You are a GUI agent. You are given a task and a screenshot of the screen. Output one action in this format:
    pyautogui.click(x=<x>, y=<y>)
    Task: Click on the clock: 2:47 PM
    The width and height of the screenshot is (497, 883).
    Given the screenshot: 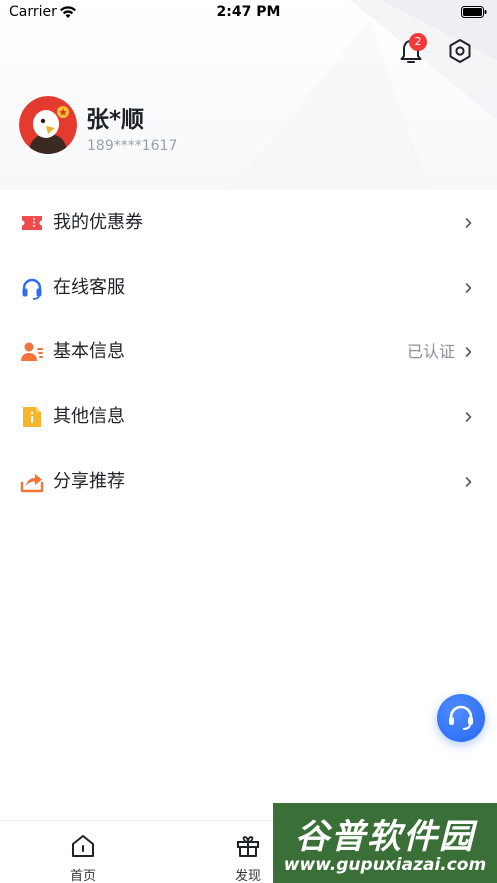 What is the action you would take?
    pyautogui.click(x=248, y=12)
    